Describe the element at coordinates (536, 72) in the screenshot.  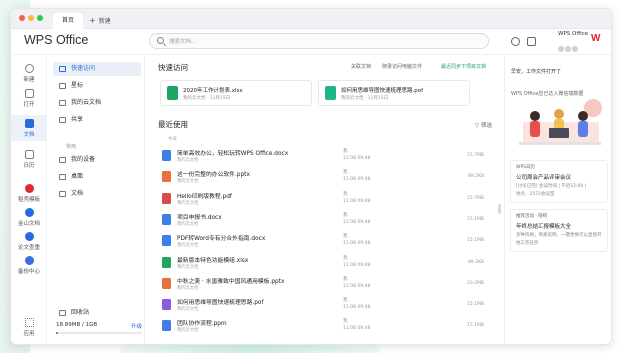
I see `greeting-label: 早安，工作文件打开了` at that location.